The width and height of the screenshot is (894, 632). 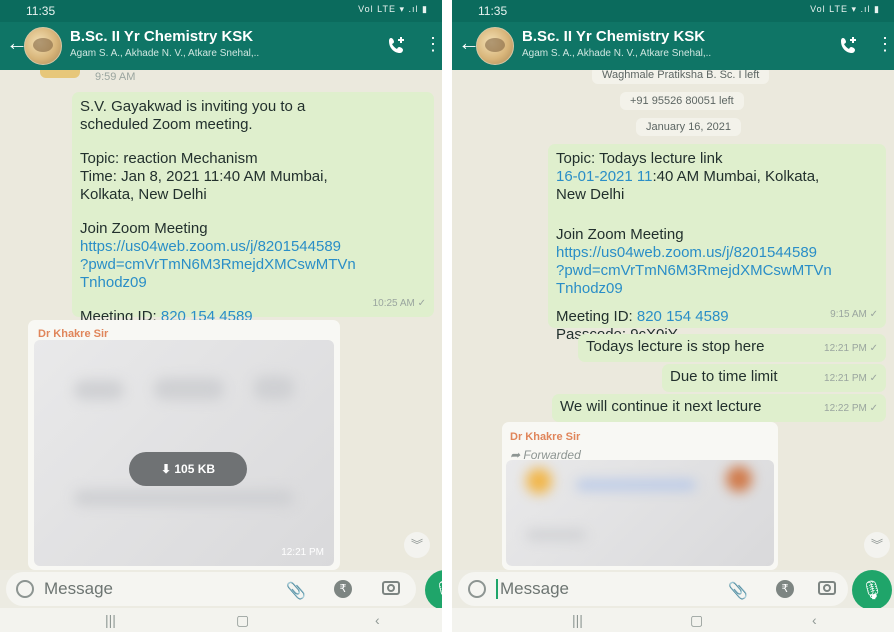 I want to click on media-timestamp: 12:21 PM, so click(x=302, y=552).